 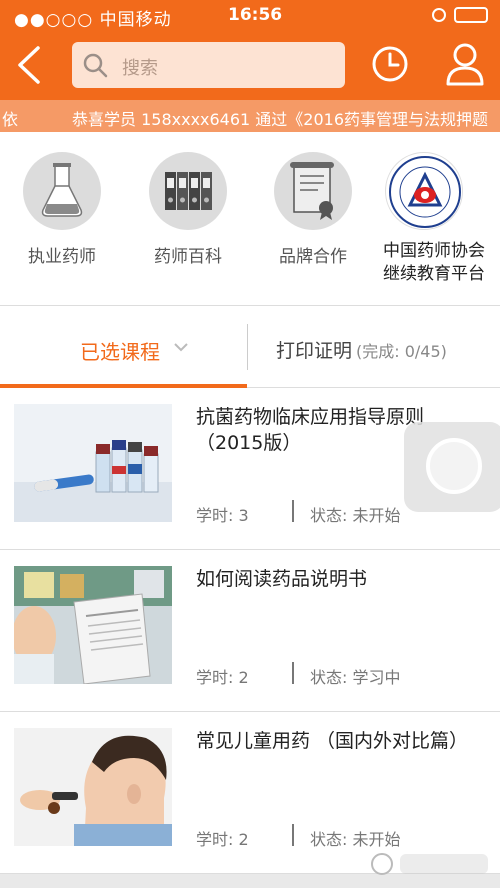 I want to click on category-cpa-education-platform: 中国药师协会 继续教育平台, so click(x=441, y=219).